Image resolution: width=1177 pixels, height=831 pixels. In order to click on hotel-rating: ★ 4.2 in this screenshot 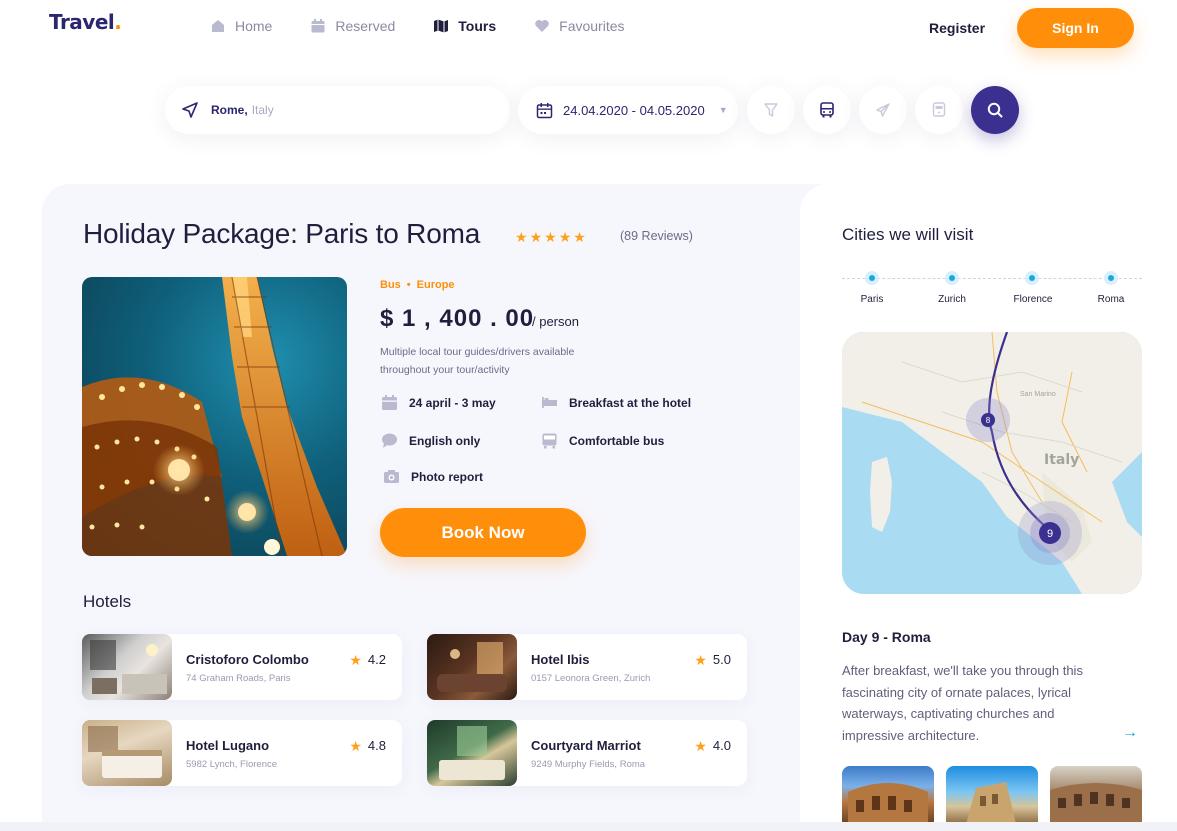, I will do `click(367, 659)`.